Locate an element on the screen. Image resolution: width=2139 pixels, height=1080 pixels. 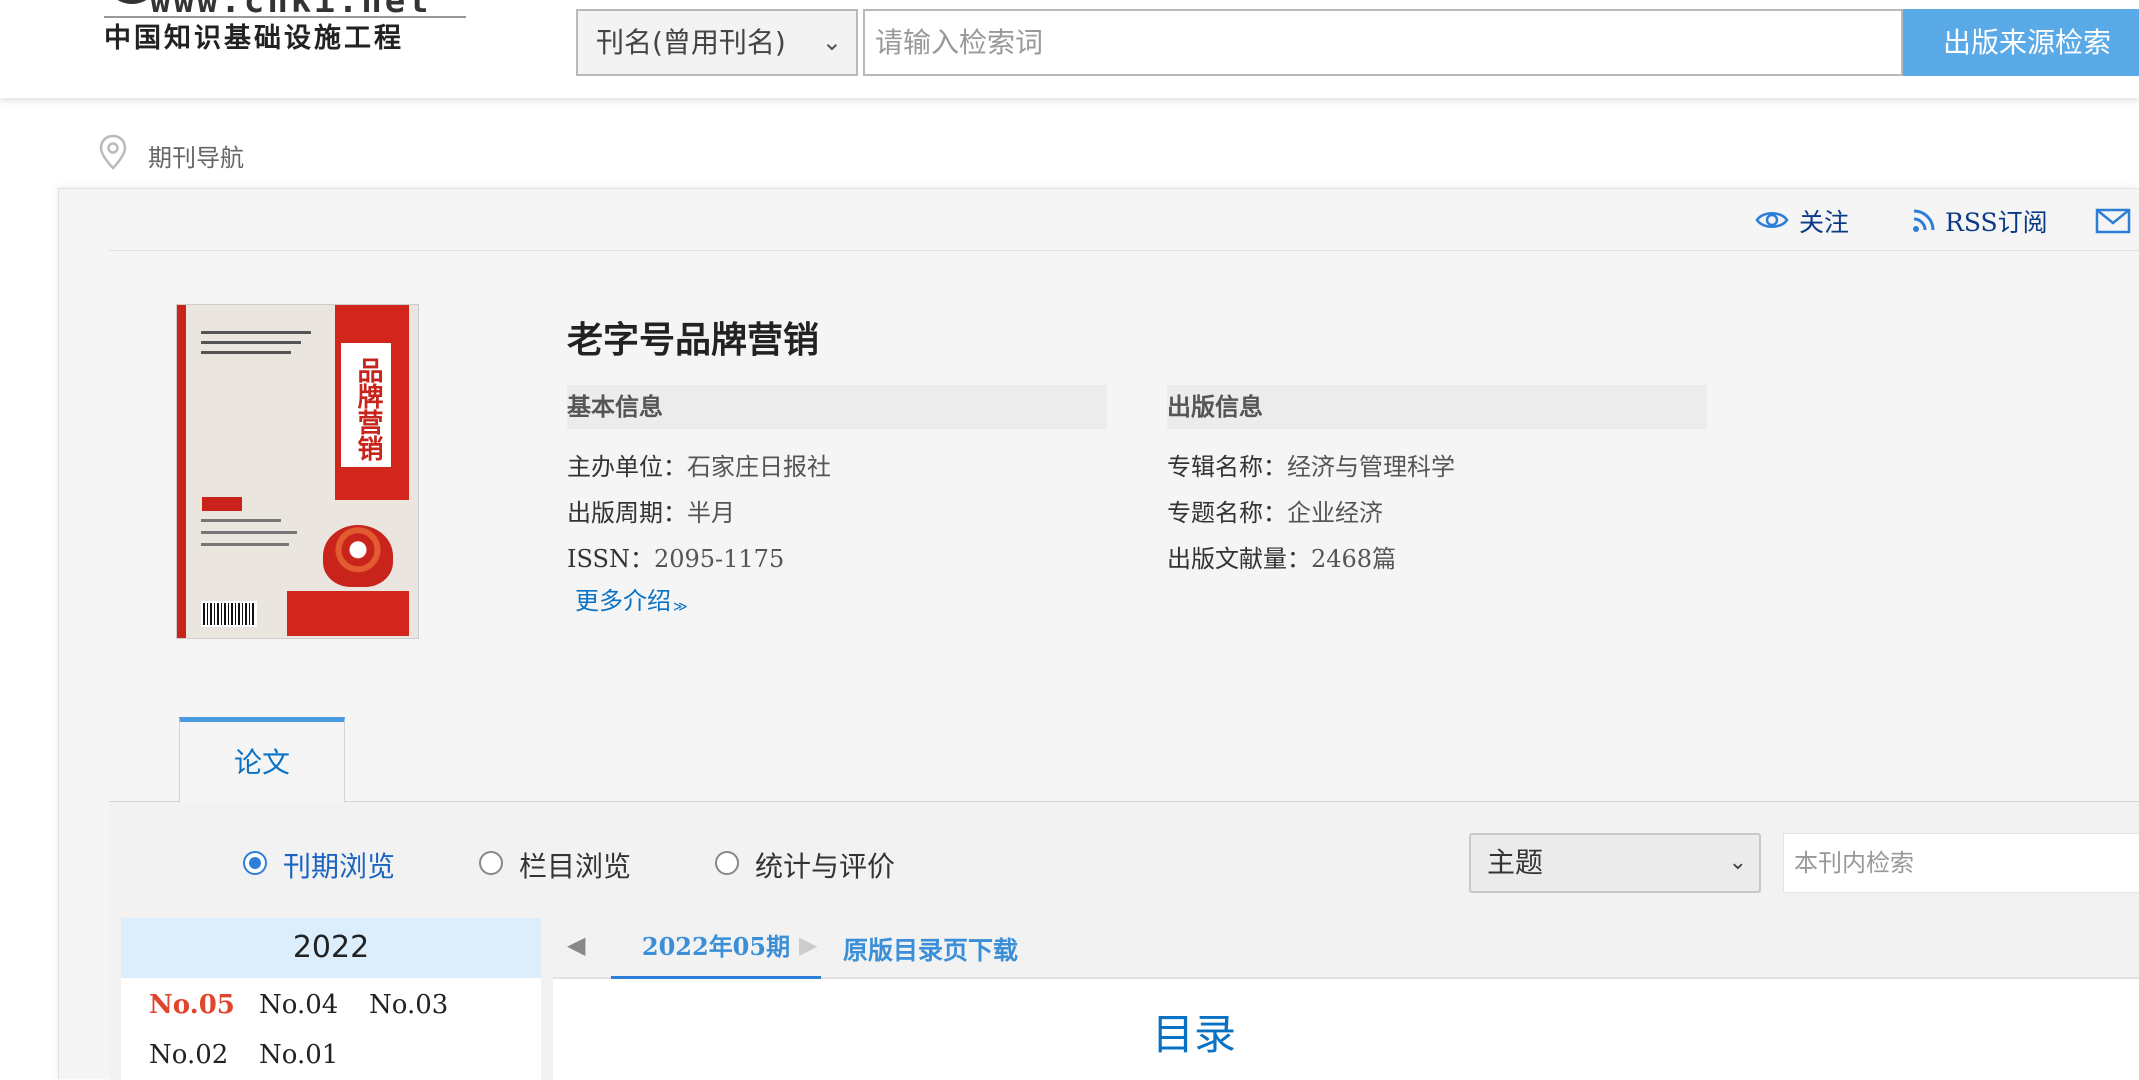
barcode is located at coordinates (229, 614).